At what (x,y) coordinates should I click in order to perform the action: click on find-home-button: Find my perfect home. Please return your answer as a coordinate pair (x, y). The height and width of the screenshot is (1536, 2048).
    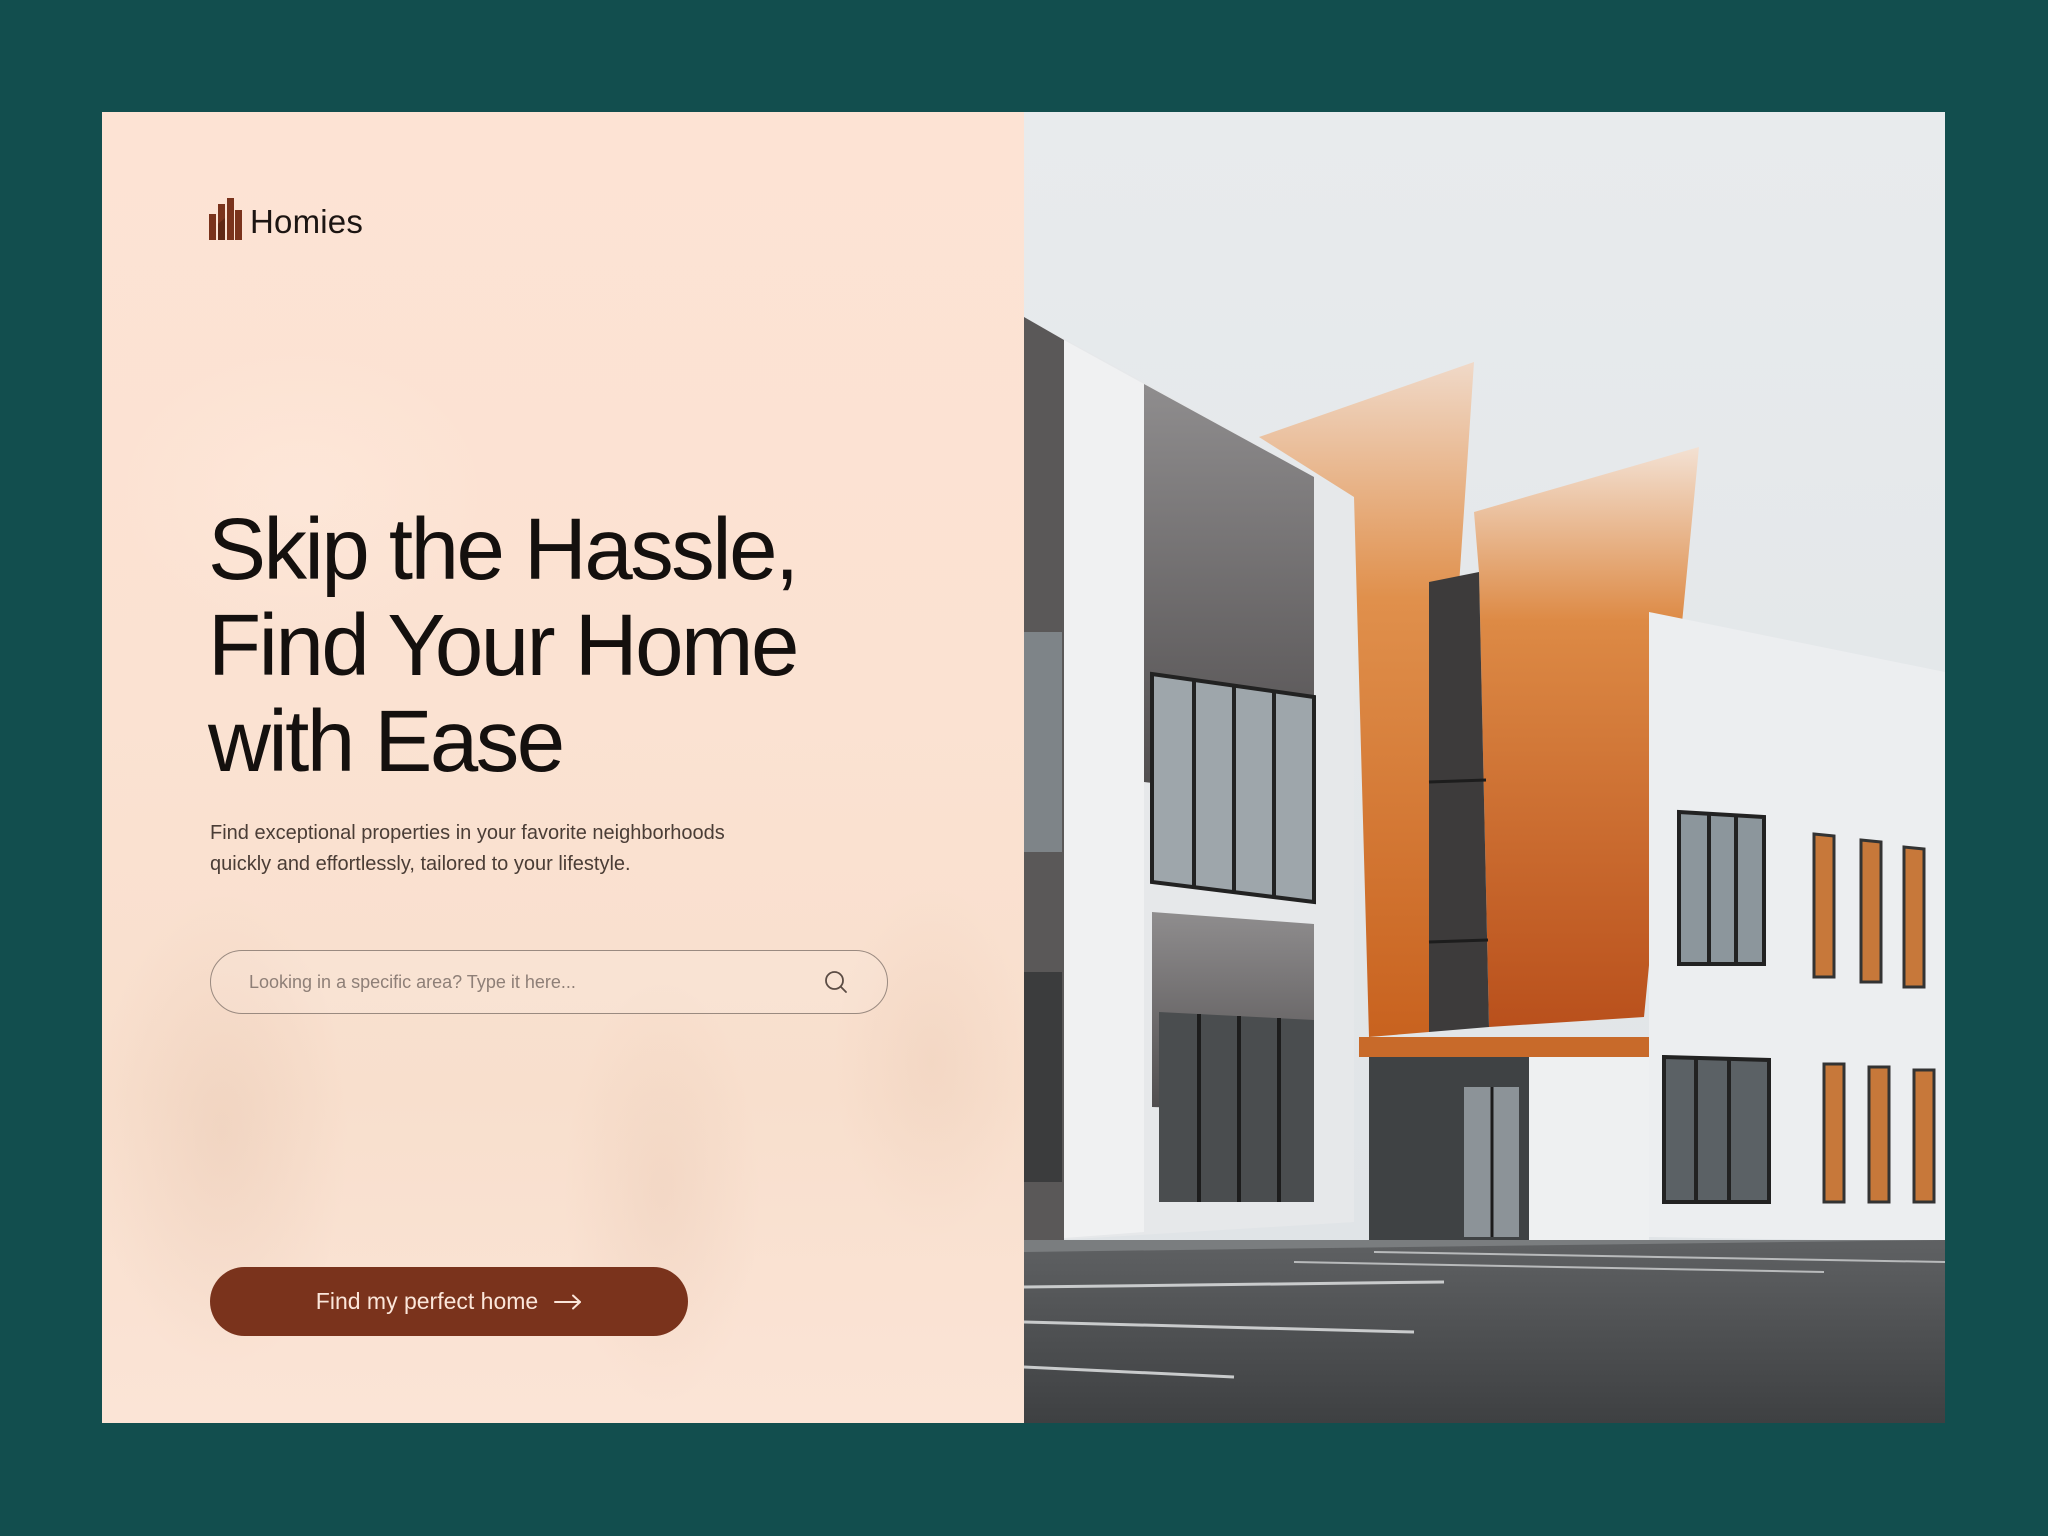
    Looking at the image, I should click on (449, 1301).